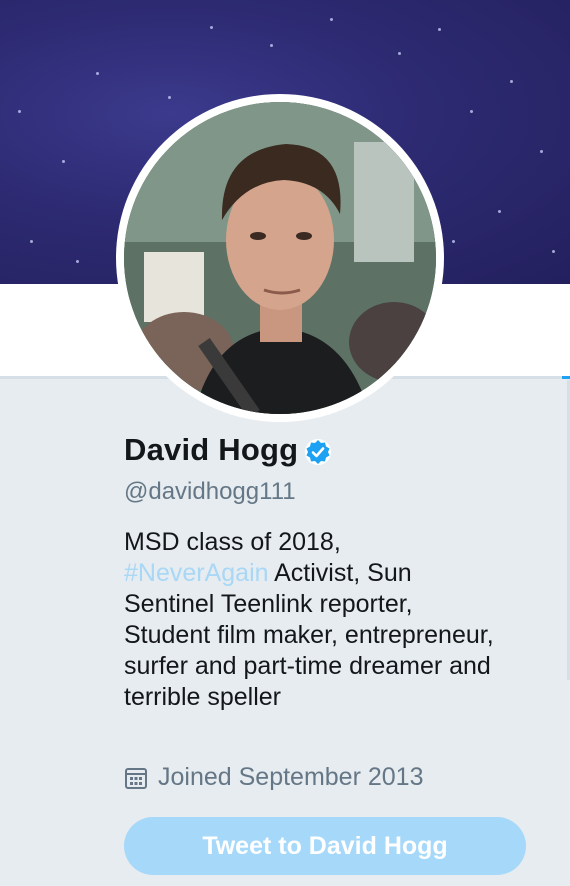  What do you see at coordinates (291, 777) in the screenshot?
I see `joined-date: Joined September 2013` at bounding box center [291, 777].